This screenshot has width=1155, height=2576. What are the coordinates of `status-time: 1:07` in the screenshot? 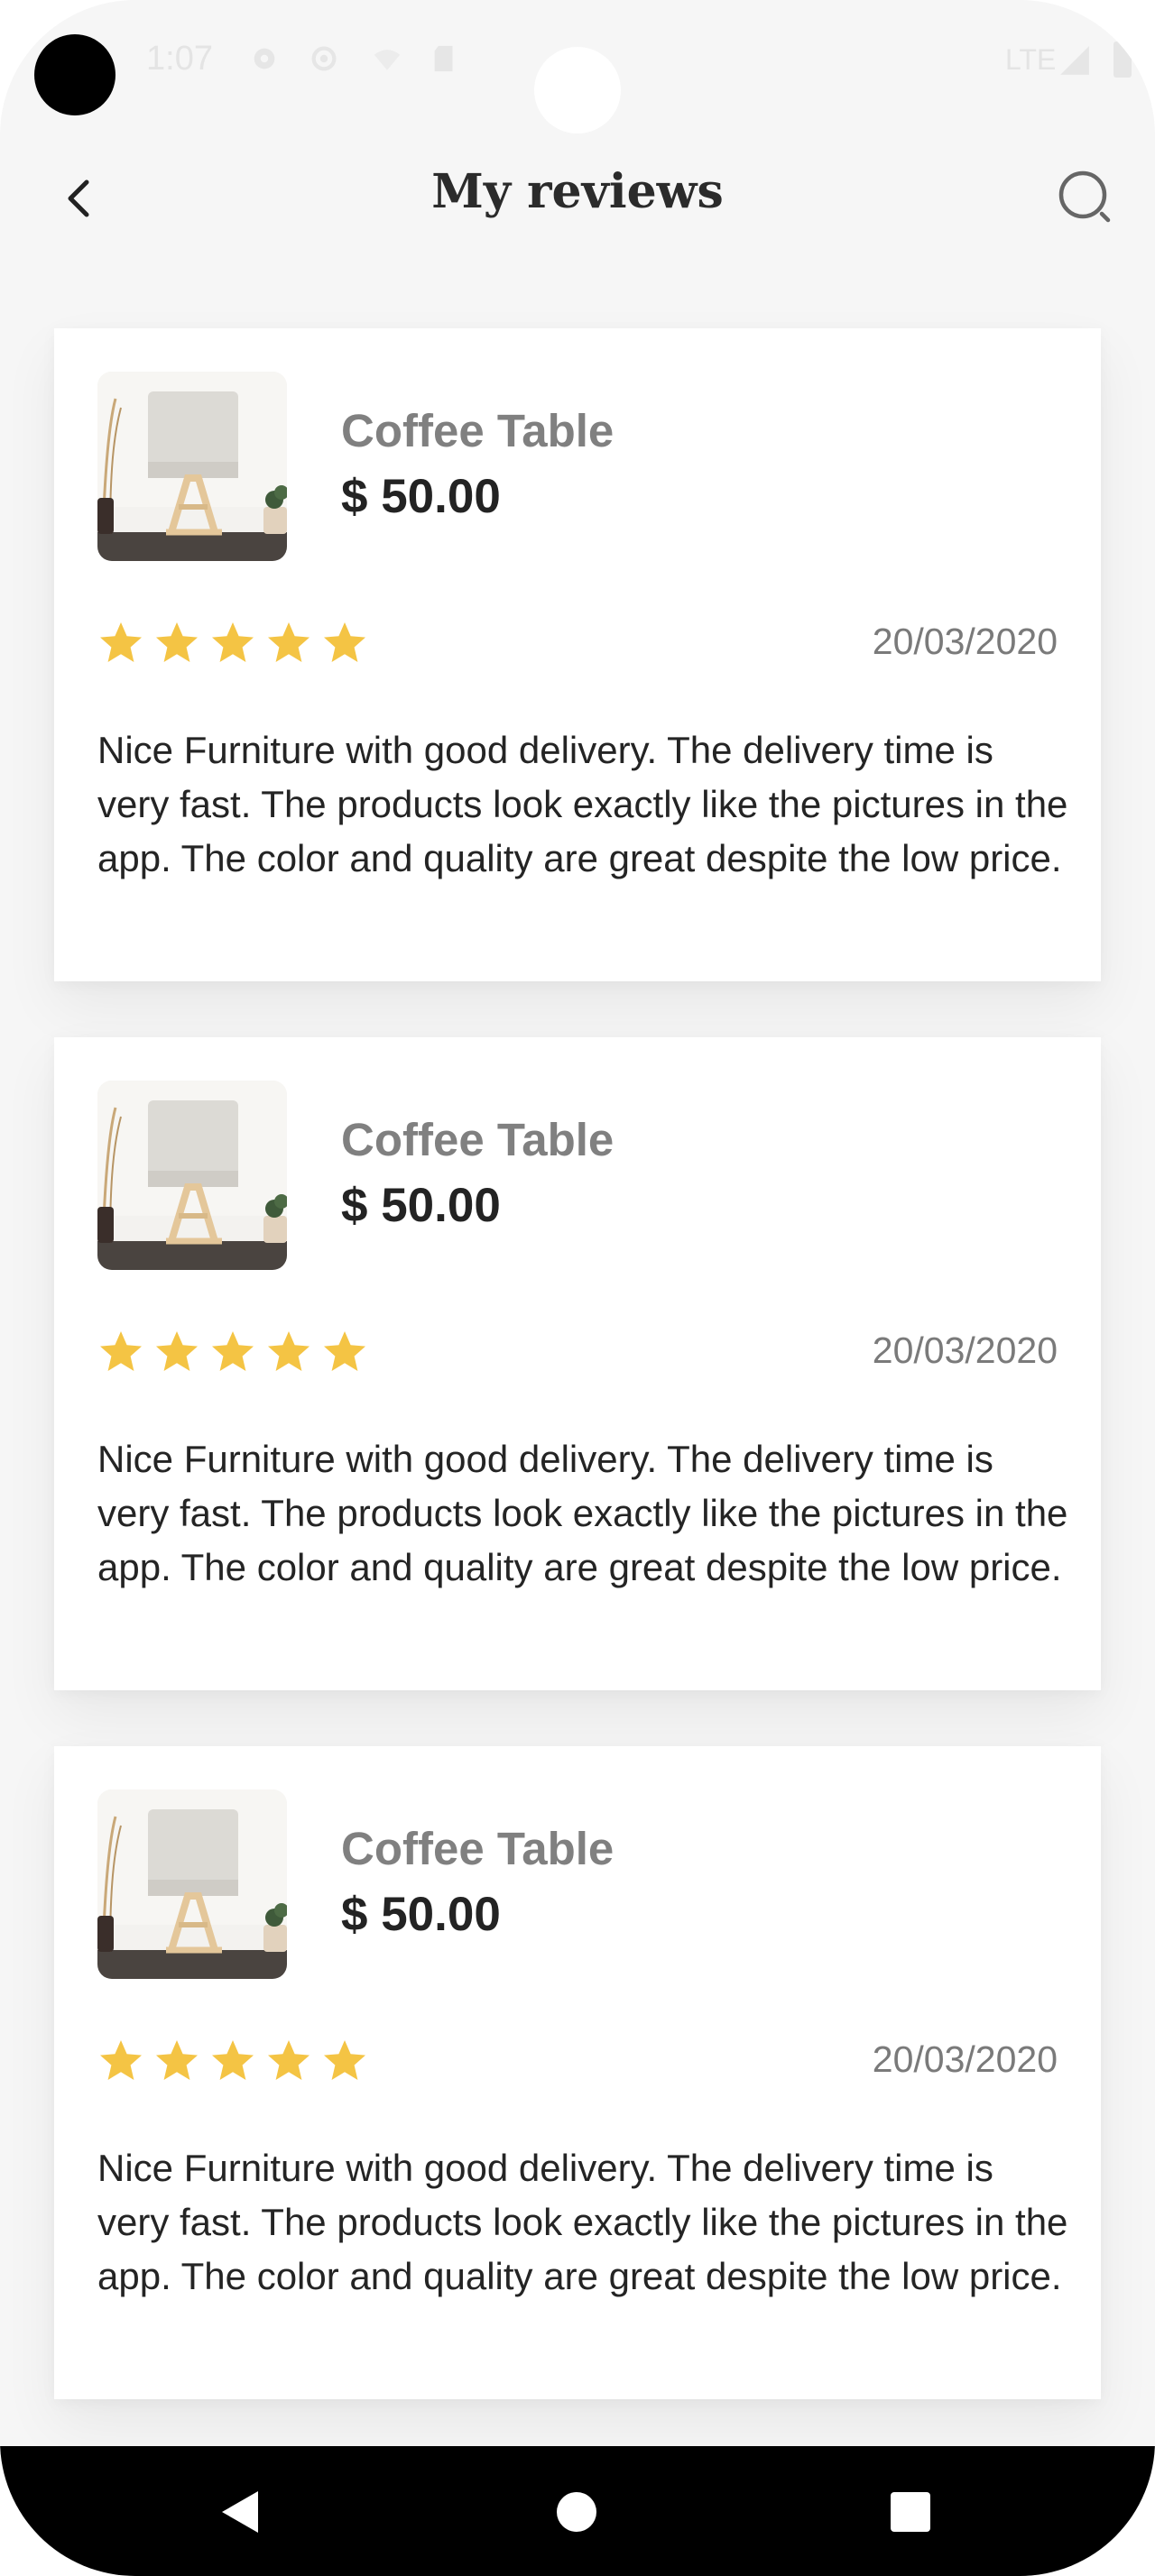 It's located at (179, 59).